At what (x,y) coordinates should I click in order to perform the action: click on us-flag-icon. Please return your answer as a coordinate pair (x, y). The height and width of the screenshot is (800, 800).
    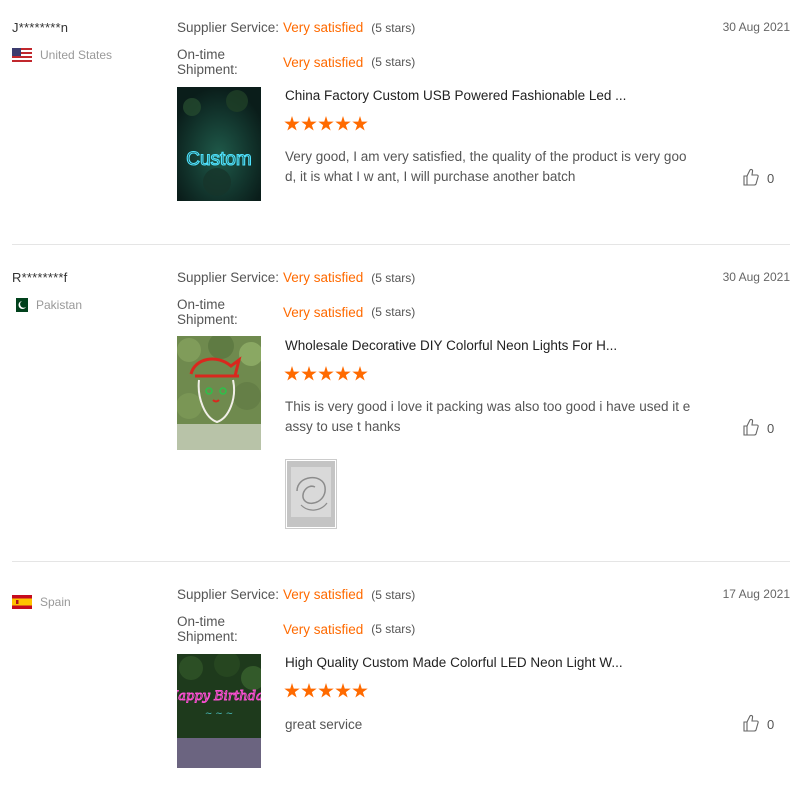
    Looking at the image, I should click on (22, 55).